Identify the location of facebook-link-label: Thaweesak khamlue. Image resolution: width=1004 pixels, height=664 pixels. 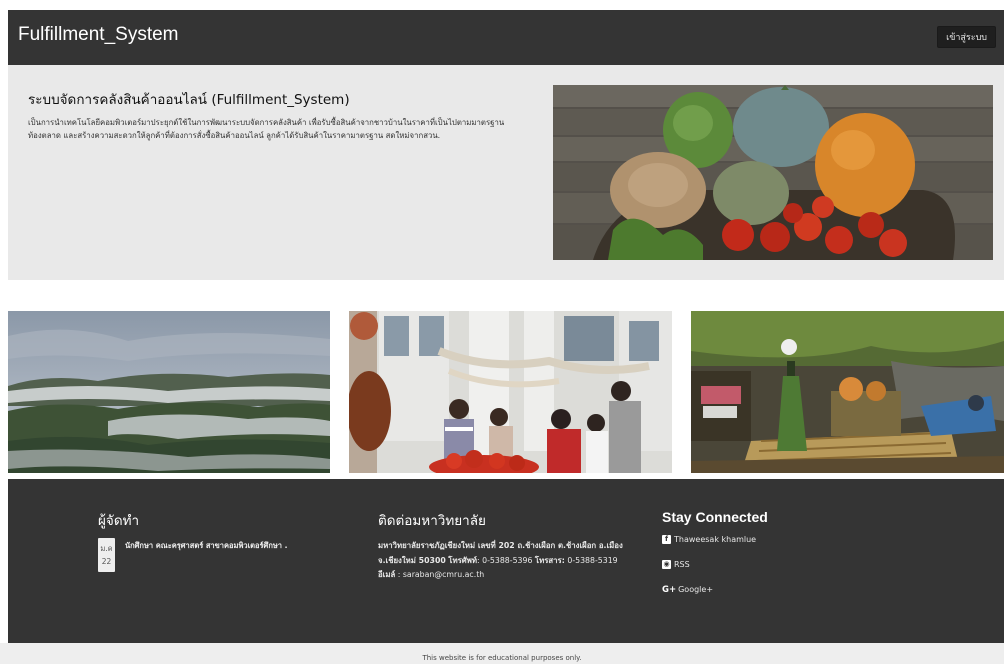
(715, 539).